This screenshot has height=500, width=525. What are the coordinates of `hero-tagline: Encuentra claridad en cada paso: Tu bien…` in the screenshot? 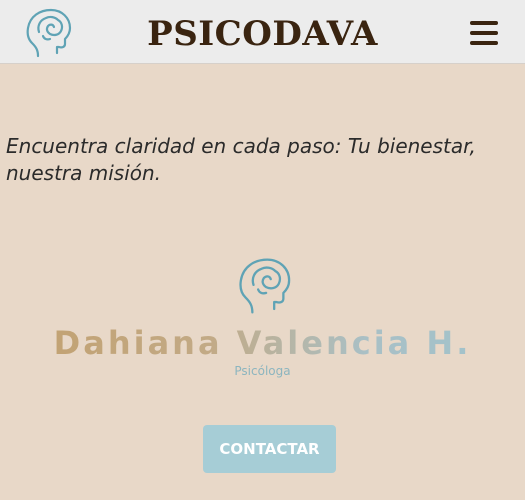 It's located at (241, 159).